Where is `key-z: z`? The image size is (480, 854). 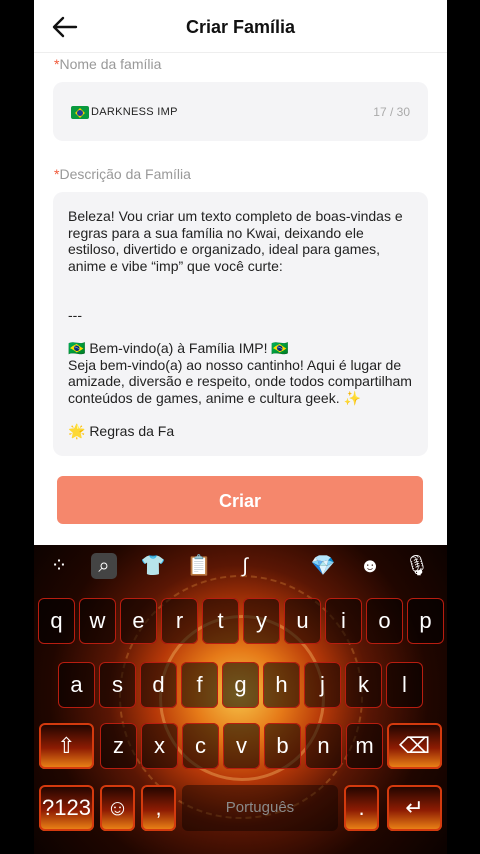
key-z: z is located at coordinates (118, 746).